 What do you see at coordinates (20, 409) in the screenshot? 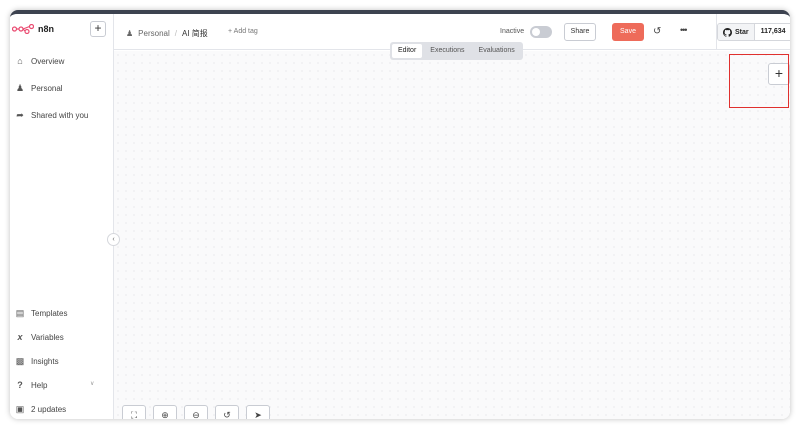
I see `gift-icon: ▣` at bounding box center [20, 409].